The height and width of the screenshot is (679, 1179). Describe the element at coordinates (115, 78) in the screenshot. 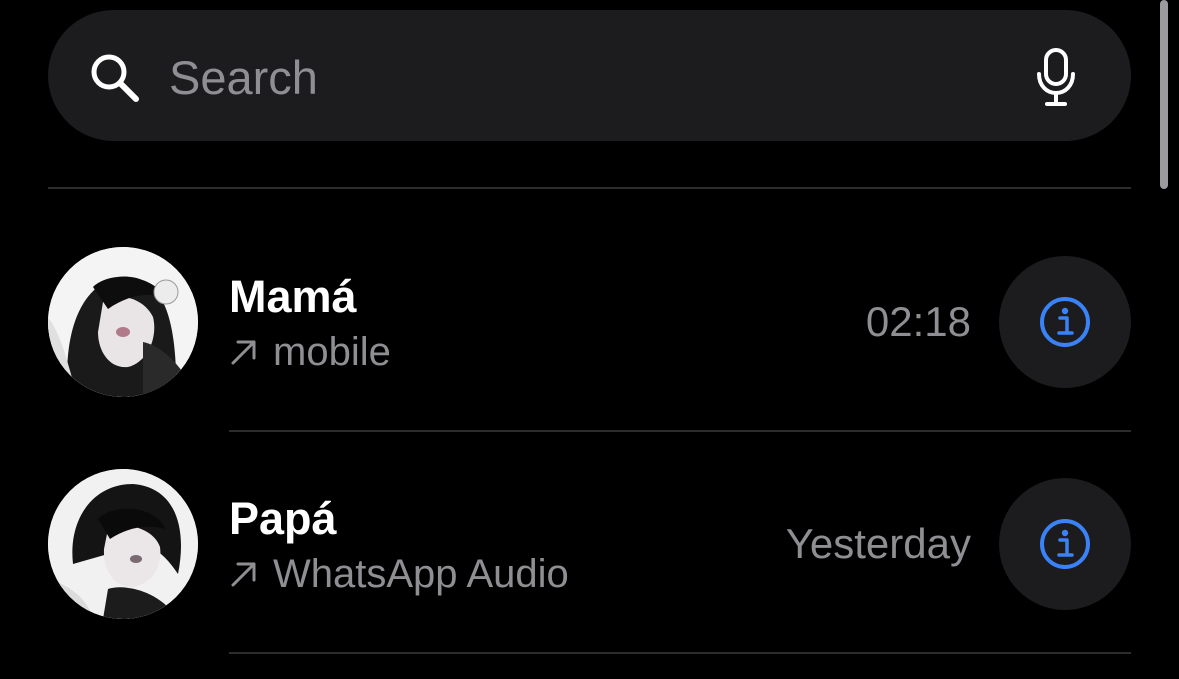

I see `search-icon` at that location.